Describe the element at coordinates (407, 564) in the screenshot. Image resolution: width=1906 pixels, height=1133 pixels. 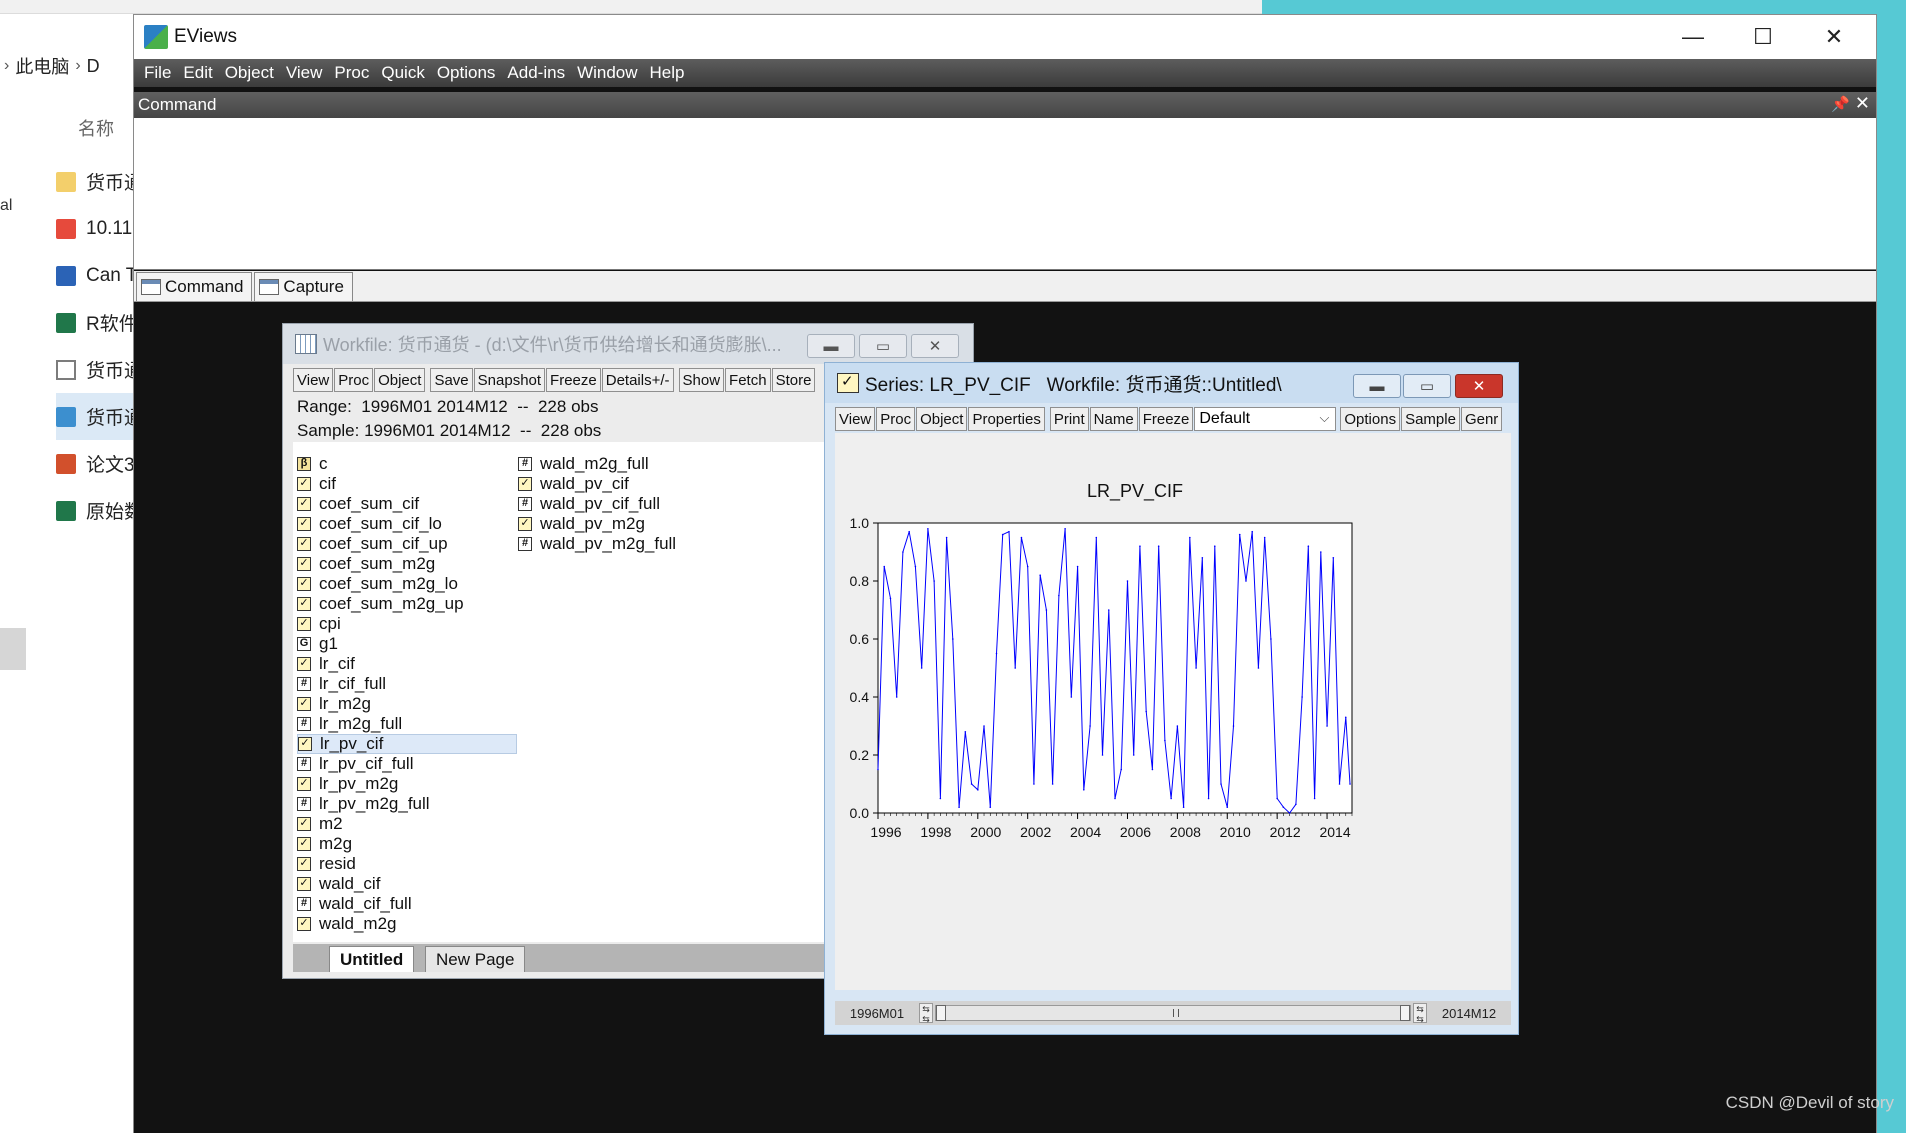
I see `object-item: ✓ coef_sum_m2g` at that location.